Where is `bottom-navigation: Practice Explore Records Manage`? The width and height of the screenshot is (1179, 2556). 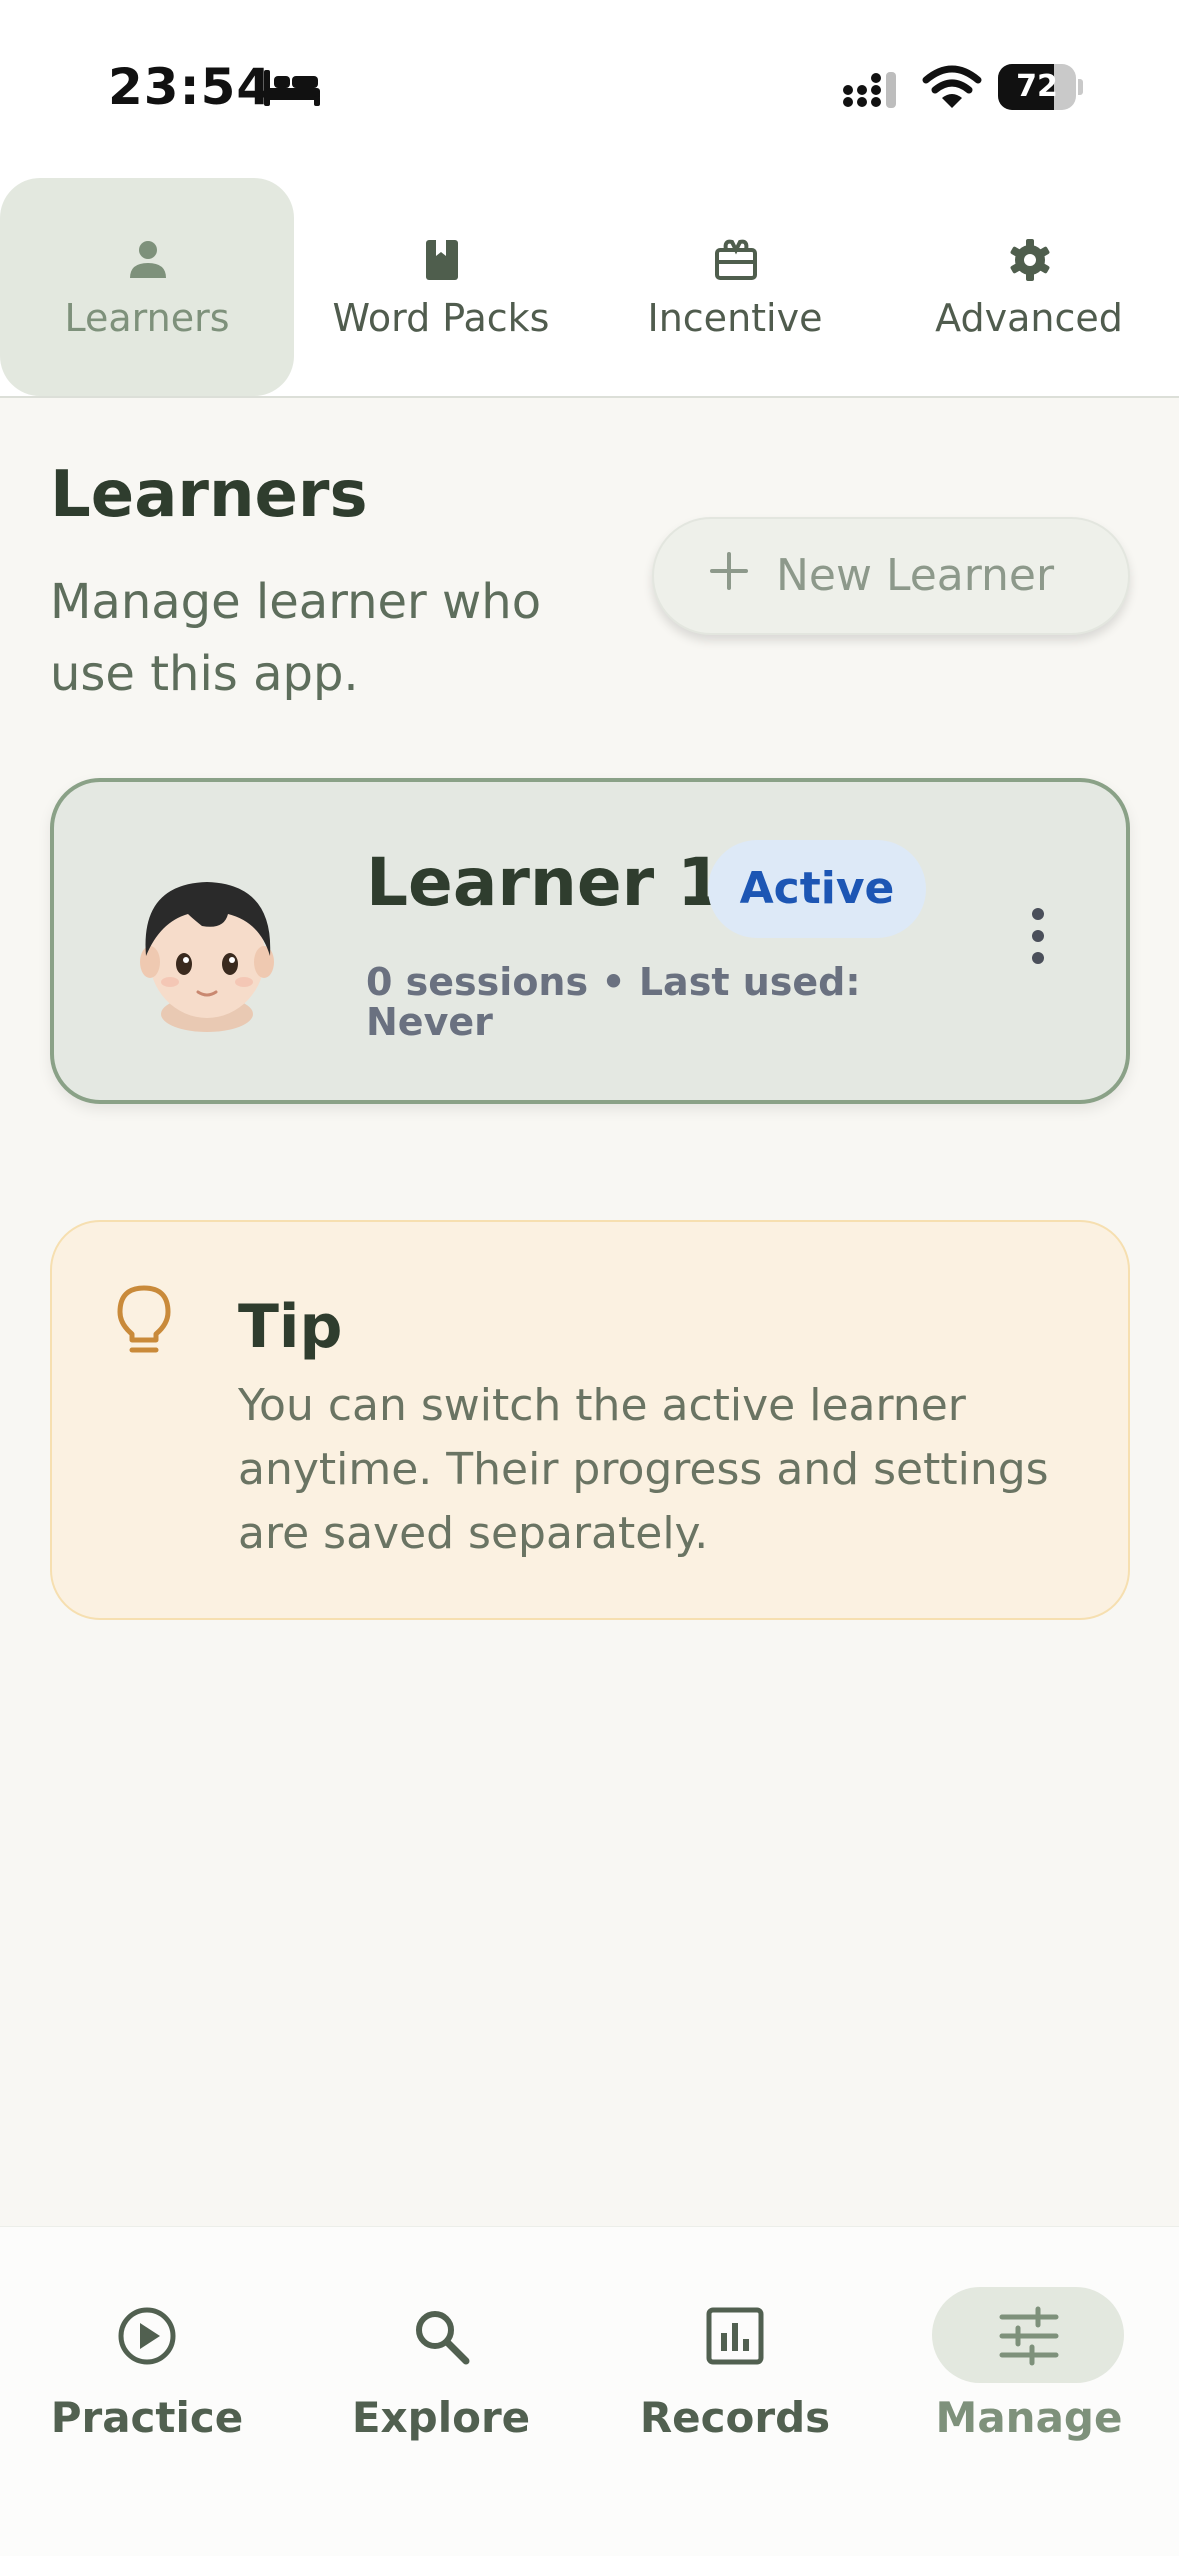
bottom-navigation: Practice Explore Records Manage is located at coordinates (589, 2391).